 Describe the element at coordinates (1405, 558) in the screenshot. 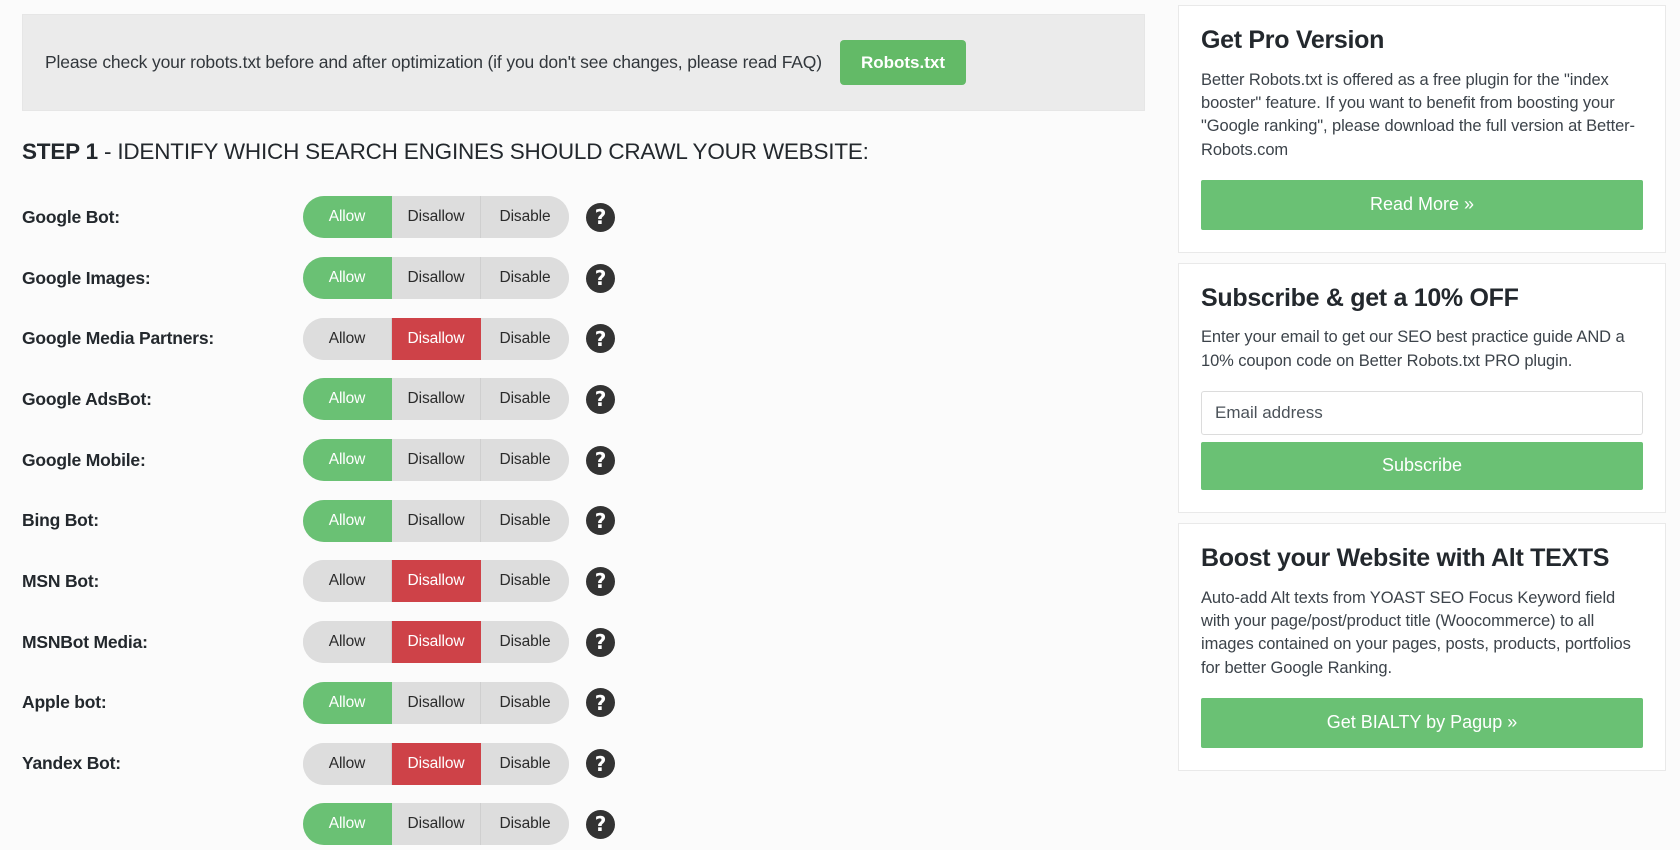

I see `card-title: Boost your Website with Alt TEXTS` at that location.